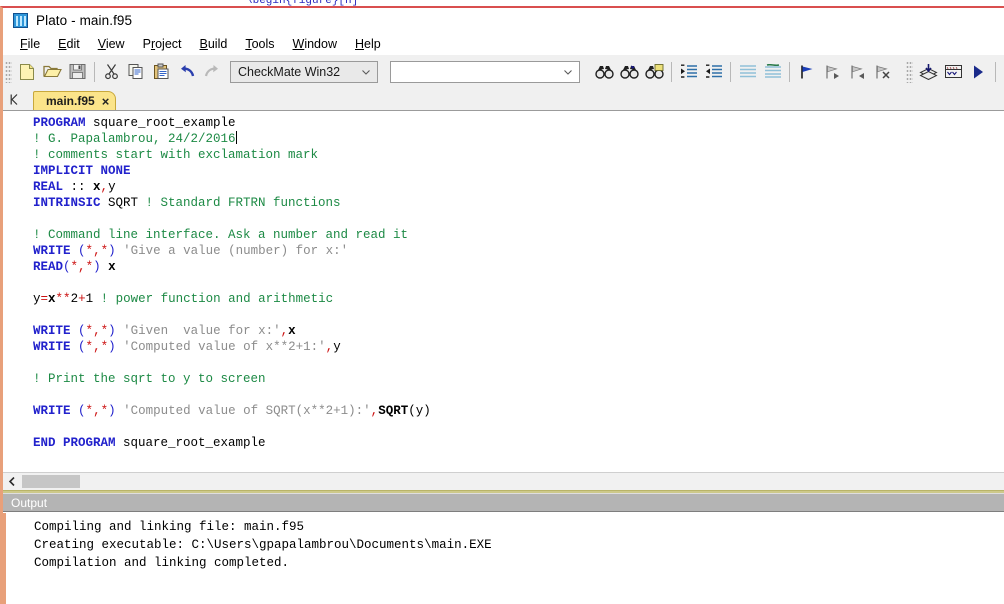 This screenshot has width=1004, height=604. Describe the element at coordinates (111, 44) in the screenshot. I see `menu-view: View` at that location.